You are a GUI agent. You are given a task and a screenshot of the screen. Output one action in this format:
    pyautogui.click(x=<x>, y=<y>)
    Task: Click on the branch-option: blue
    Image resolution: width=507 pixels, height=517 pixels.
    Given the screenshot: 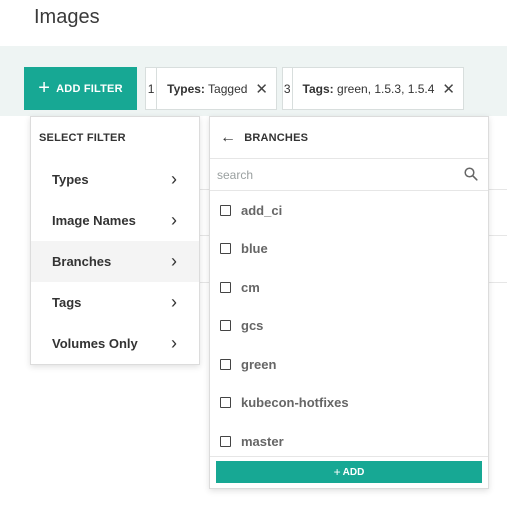 What is the action you would take?
    pyautogui.click(x=349, y=249)
    